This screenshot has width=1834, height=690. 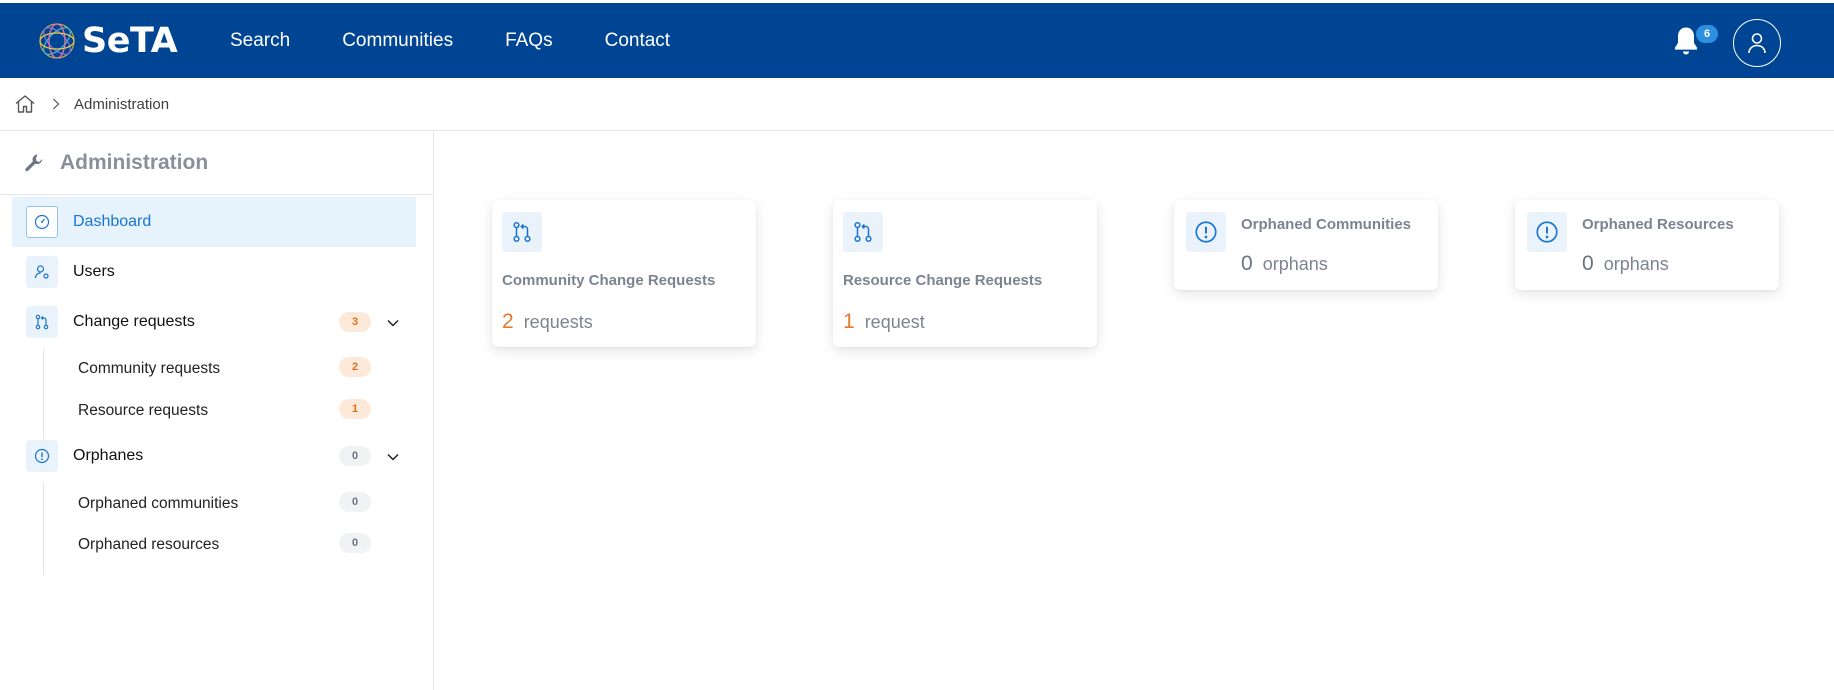 What do you see at coordinates (143, 411) in the screenshot?
I see `sidebar-subitem-resource-requests: Resource requests` at bounding box center [143, 411].